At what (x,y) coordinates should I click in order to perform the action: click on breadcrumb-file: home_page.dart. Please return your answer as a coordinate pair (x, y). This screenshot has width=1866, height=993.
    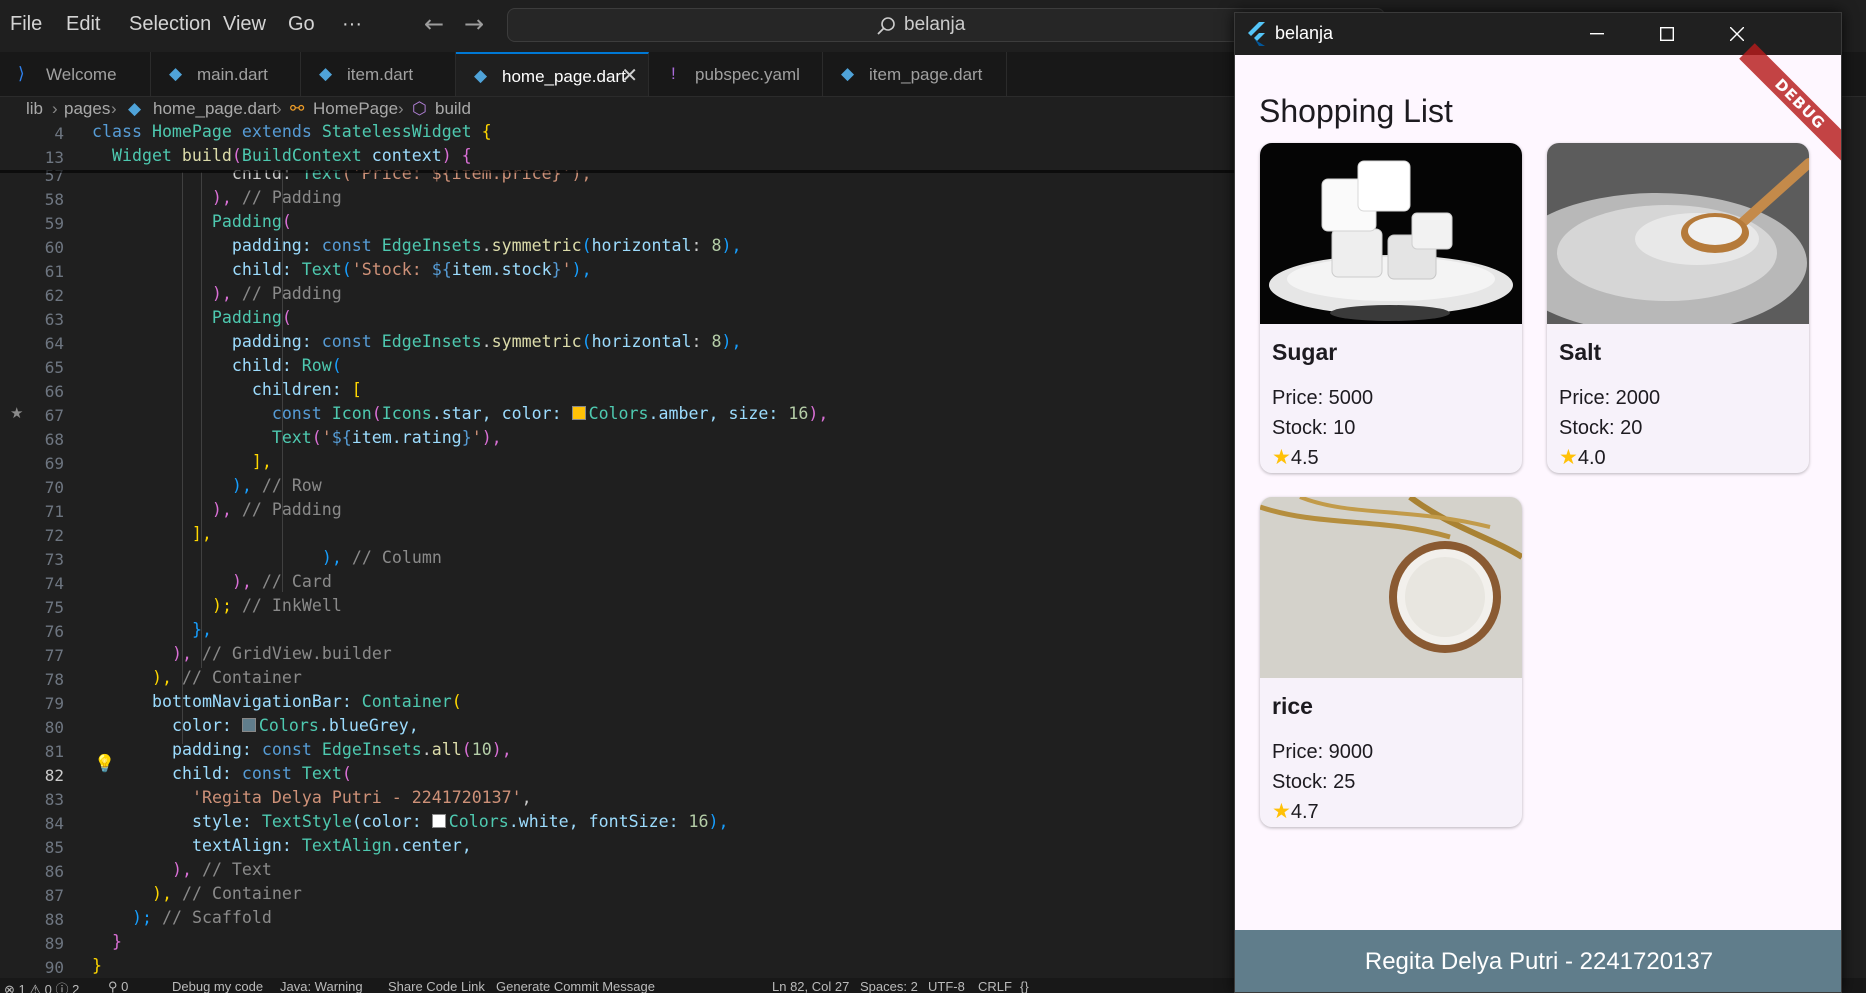
    Looking at the image, I should click on (215, 109).